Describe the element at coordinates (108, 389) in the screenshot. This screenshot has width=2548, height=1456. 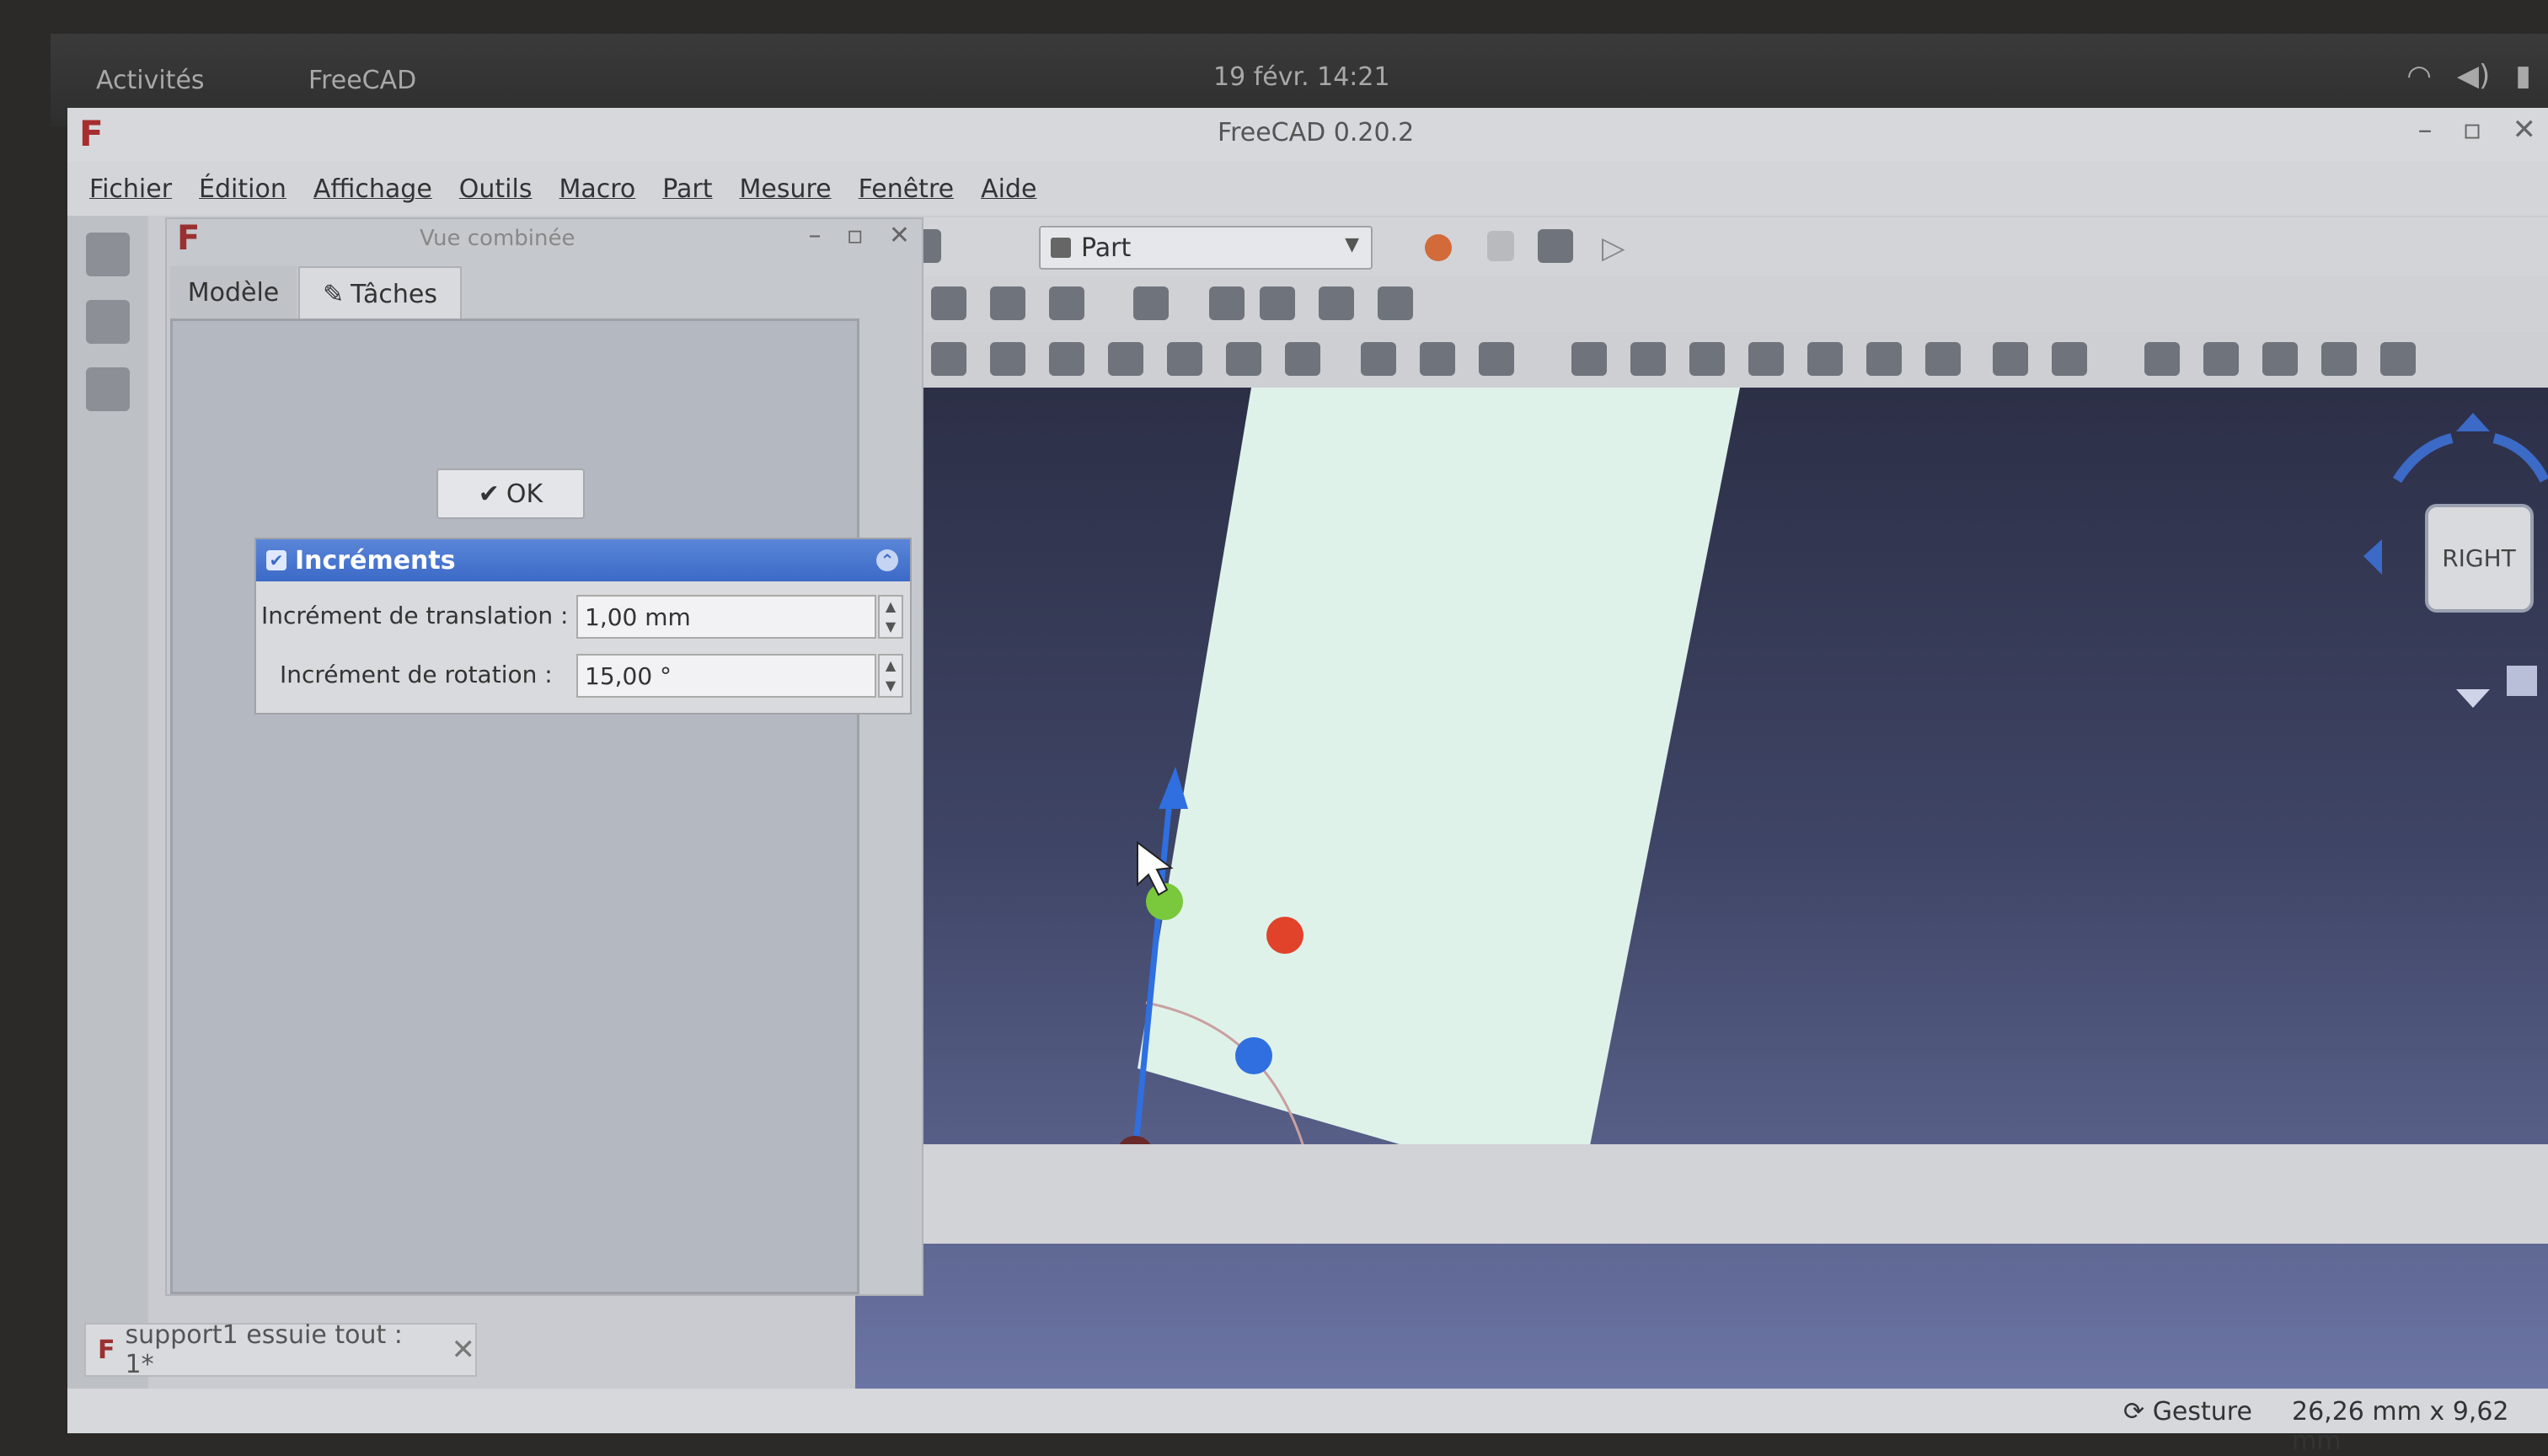
I see `view-cube-icon` at that location.